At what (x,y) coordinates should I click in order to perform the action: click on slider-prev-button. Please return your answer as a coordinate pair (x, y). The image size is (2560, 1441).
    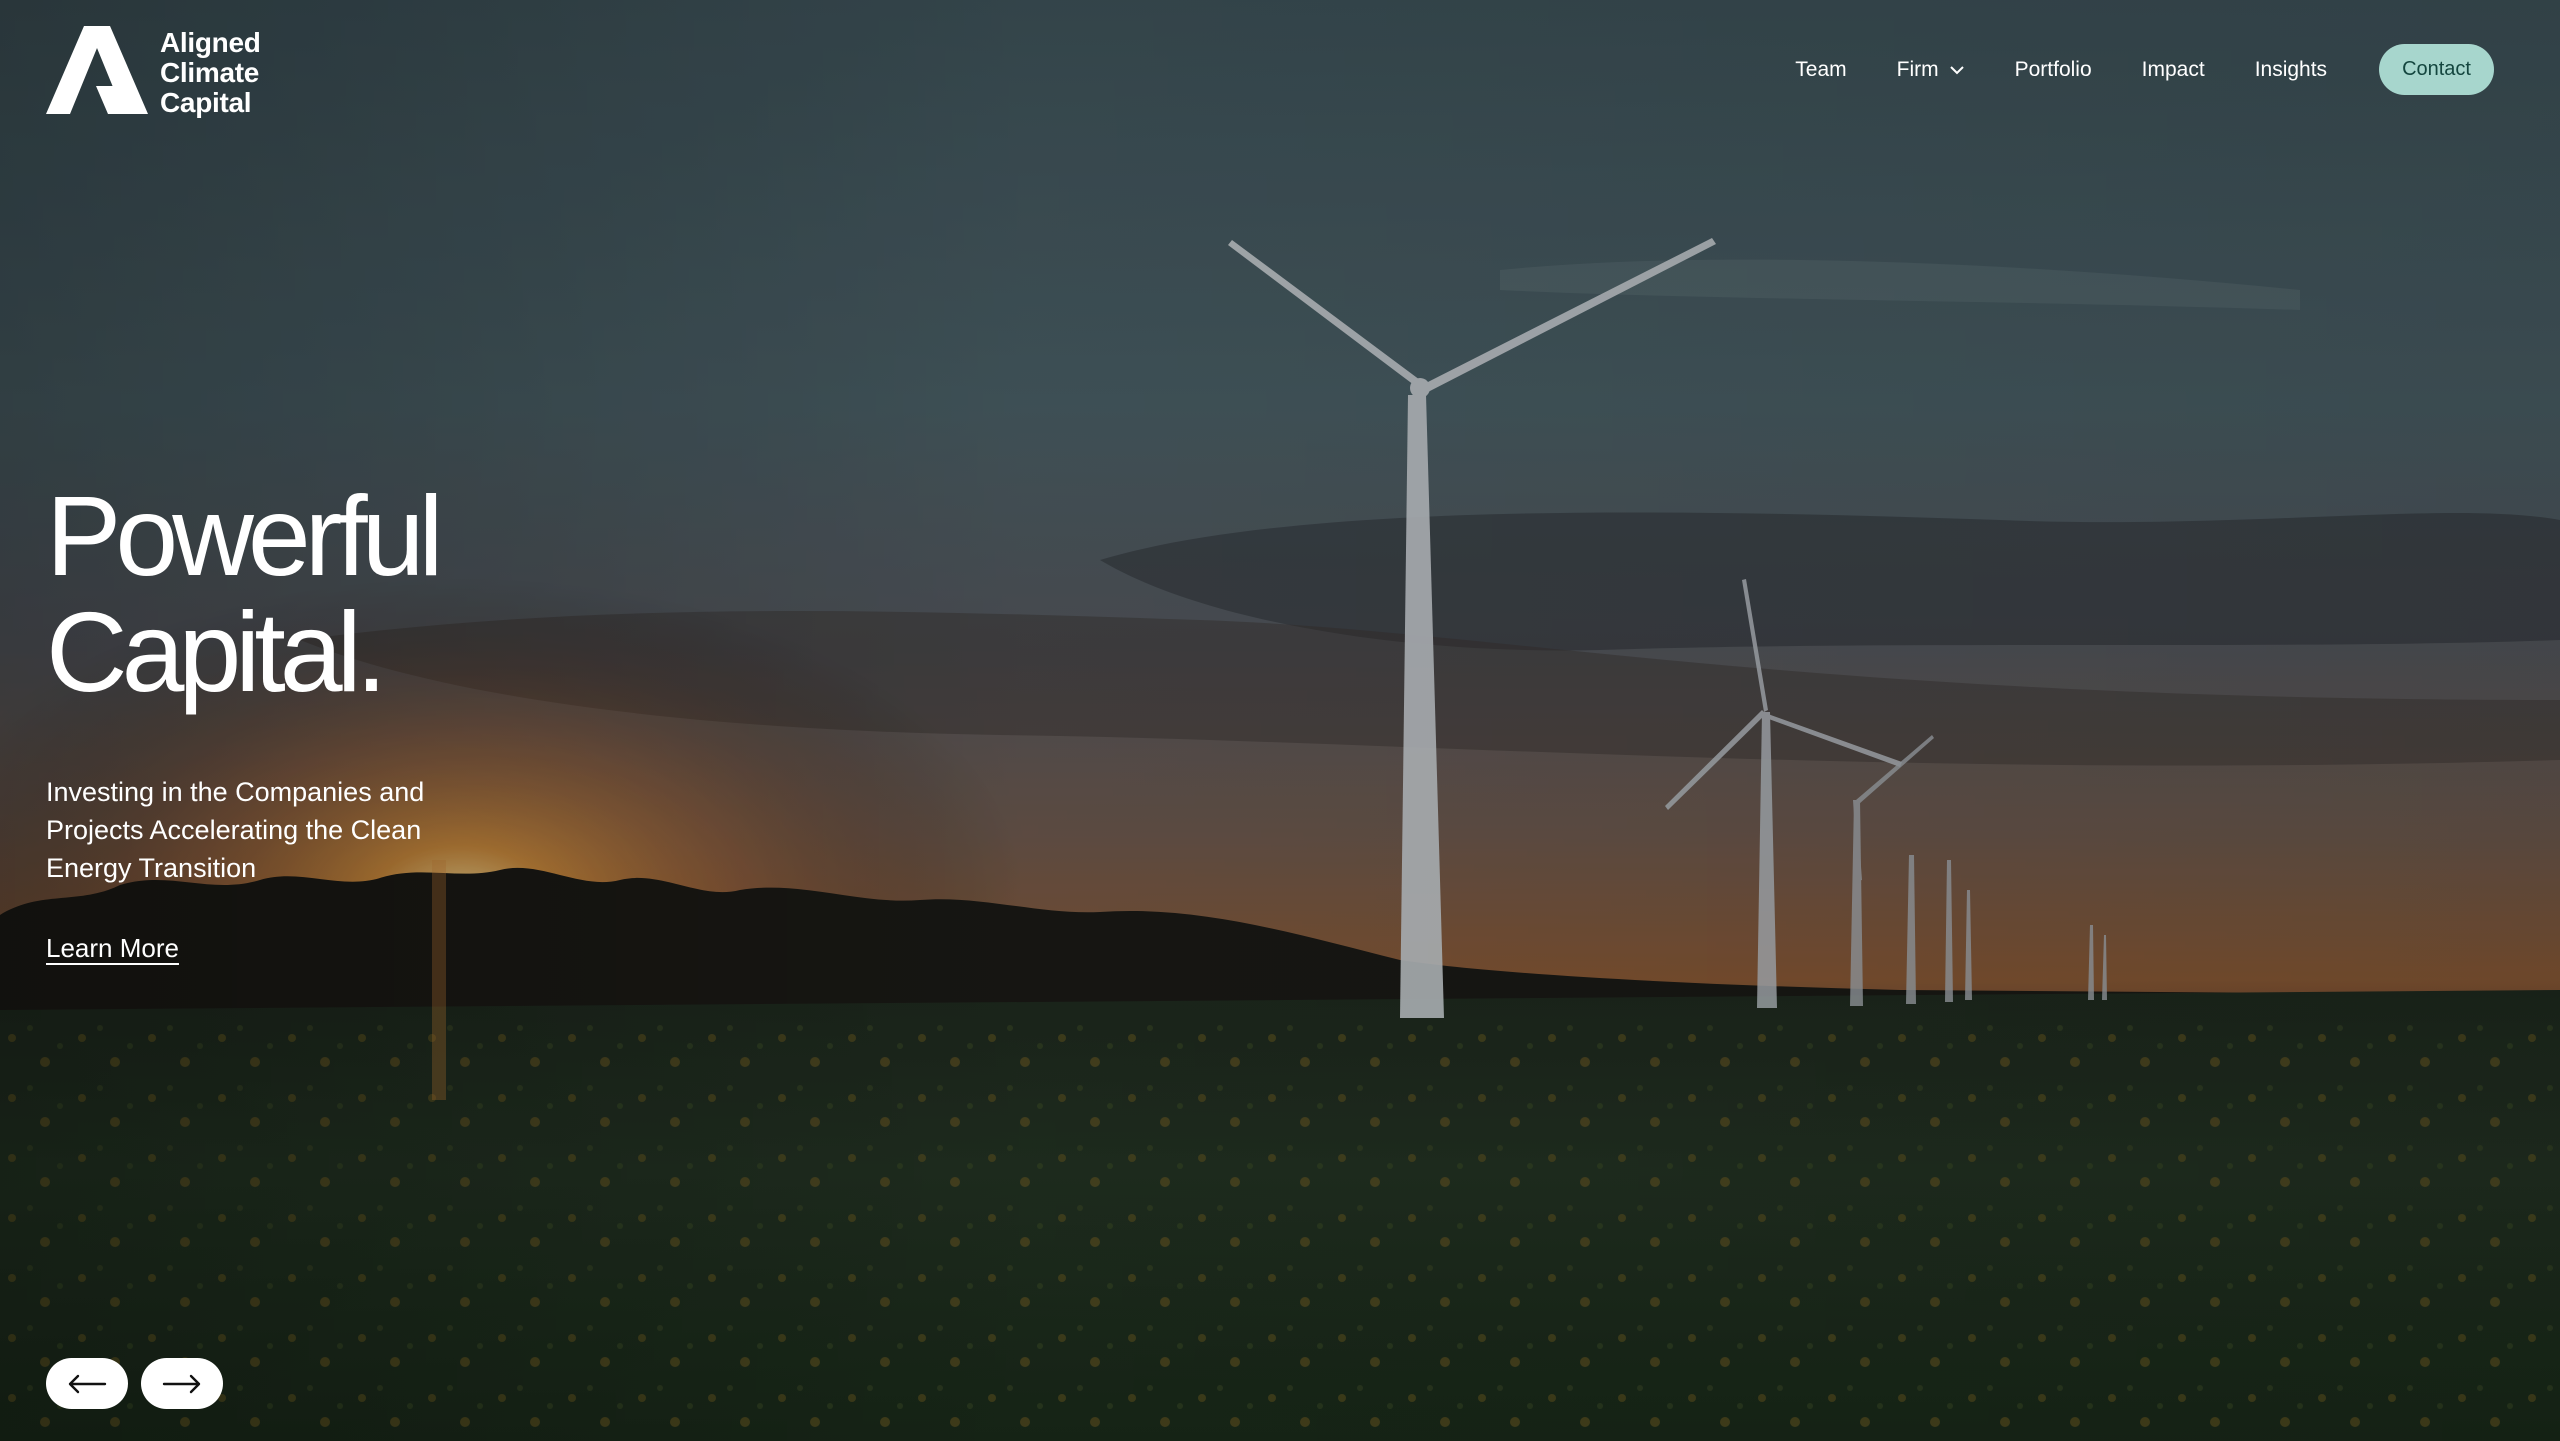
    Looking at the image, I should click on (87, 1383).